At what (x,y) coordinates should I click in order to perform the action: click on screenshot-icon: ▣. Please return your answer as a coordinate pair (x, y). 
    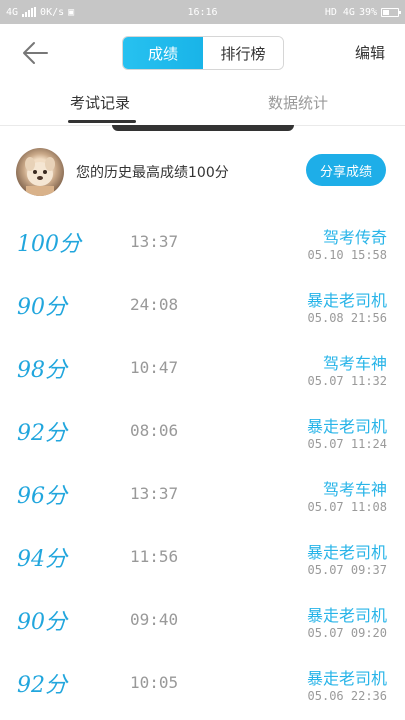
    Looking at the image, I should click on (71, 12).